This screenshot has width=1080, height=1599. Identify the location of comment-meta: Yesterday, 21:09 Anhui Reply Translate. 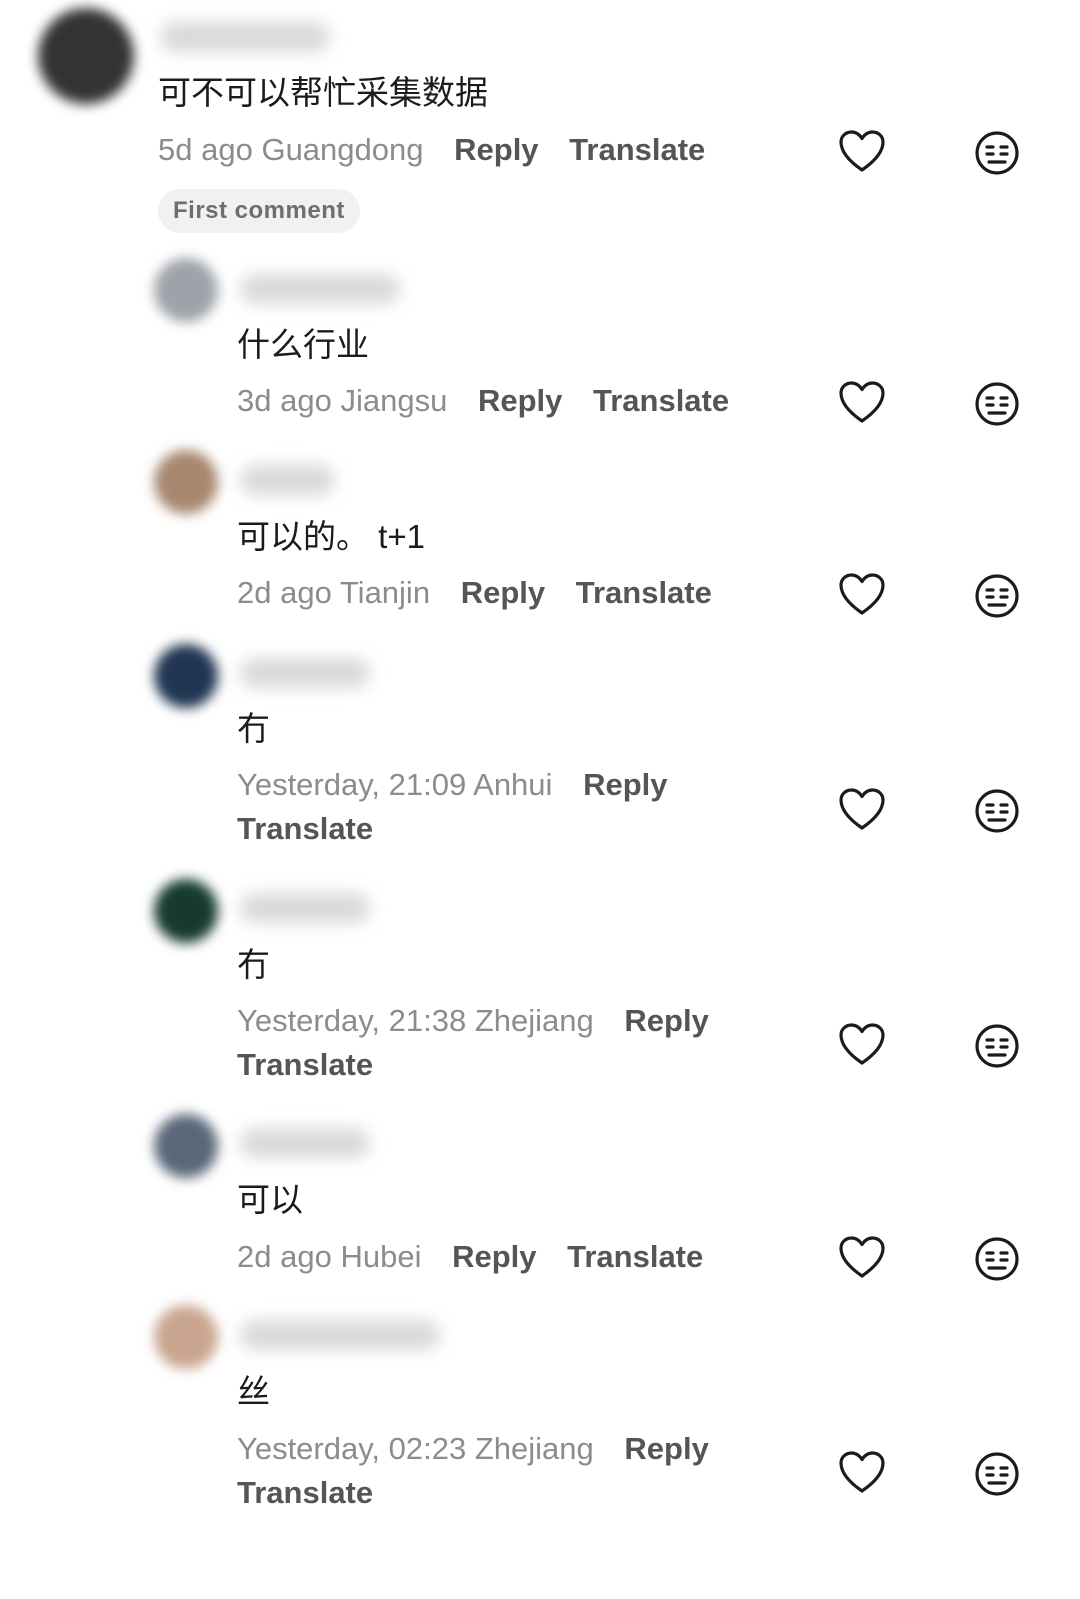
(452, 807).